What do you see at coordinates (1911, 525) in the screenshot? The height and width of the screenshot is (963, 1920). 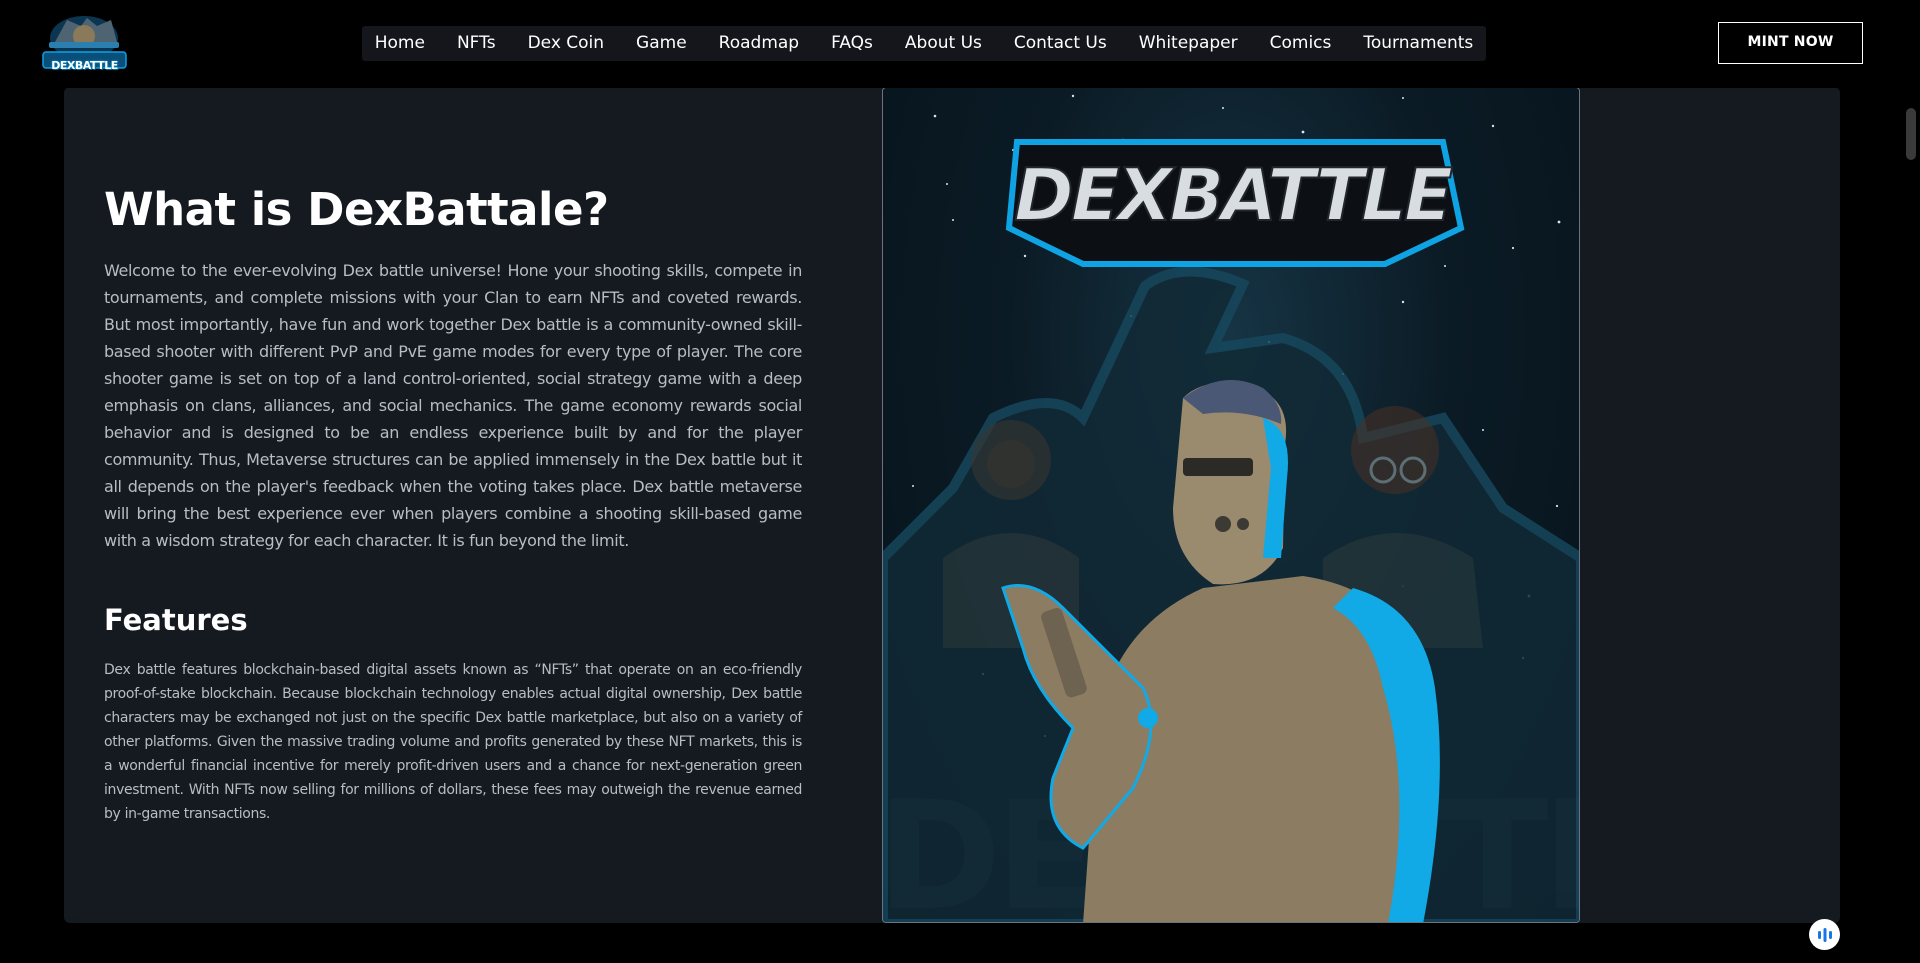 I see `page-scrollbar` at bounding box center [1911, 525].